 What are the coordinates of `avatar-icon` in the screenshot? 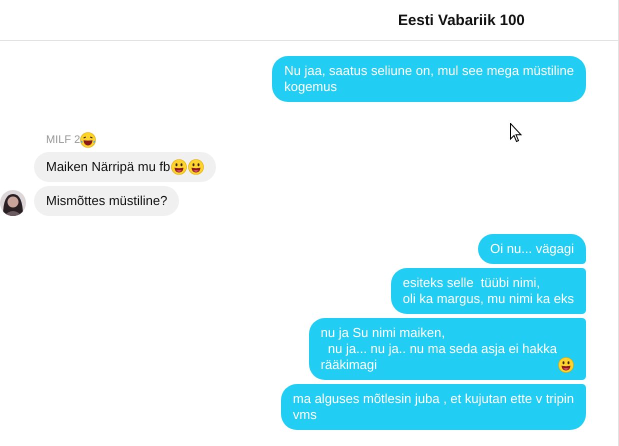 It's located at (13, 203).